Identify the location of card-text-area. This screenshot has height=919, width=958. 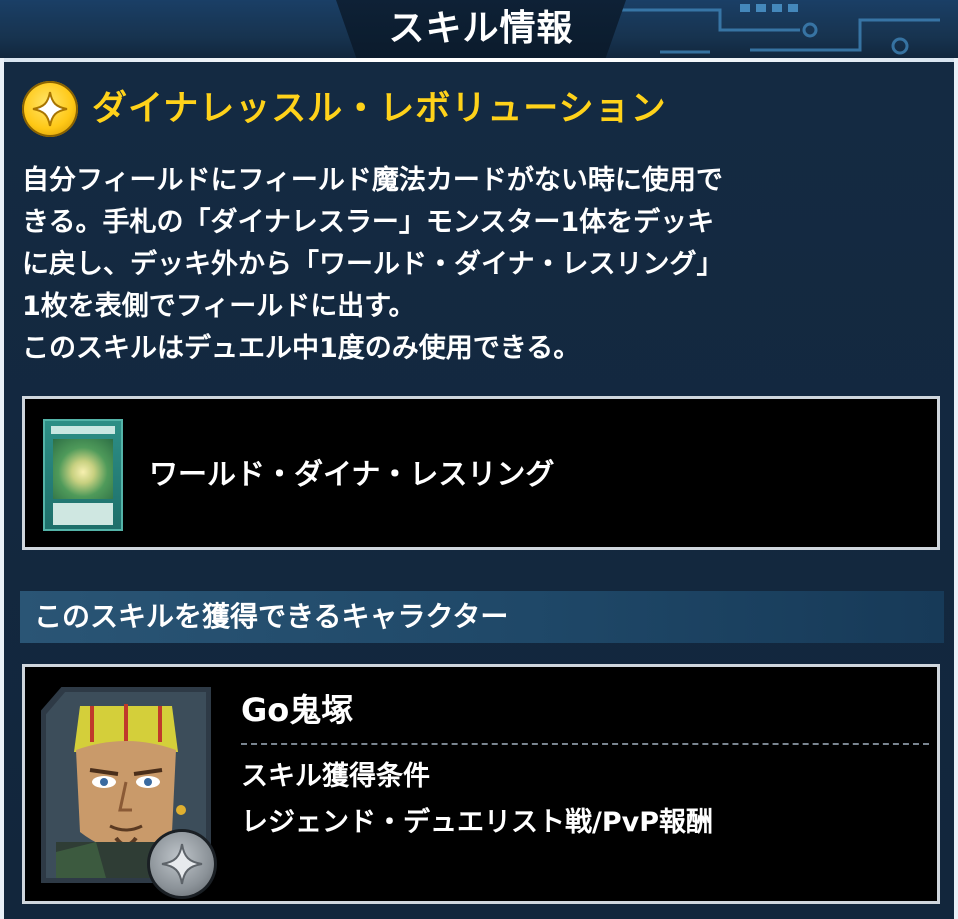
(83, 514).